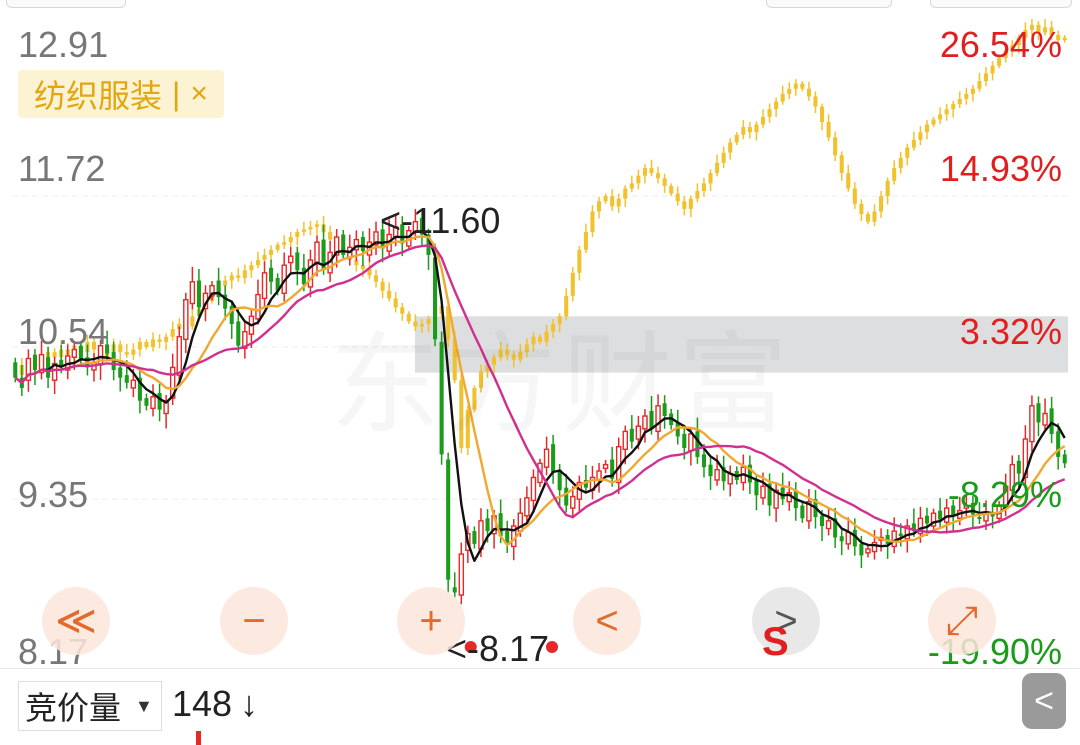 This screenshot has height=745, width=1080. Describe the element at coordinates (775, 642) in the screenshot. I see `signal-s-label: S` at that location.